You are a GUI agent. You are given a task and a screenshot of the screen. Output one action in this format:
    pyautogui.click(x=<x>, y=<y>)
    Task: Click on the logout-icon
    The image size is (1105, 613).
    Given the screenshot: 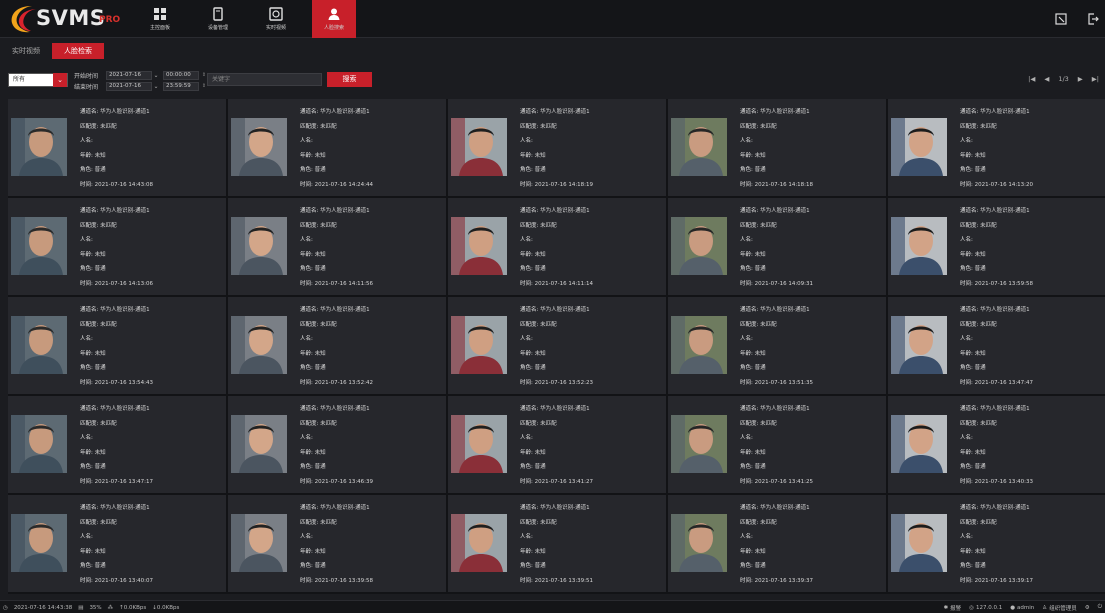 What is the action you would take?
    pyautogui.click(x=1093, y=19)
    